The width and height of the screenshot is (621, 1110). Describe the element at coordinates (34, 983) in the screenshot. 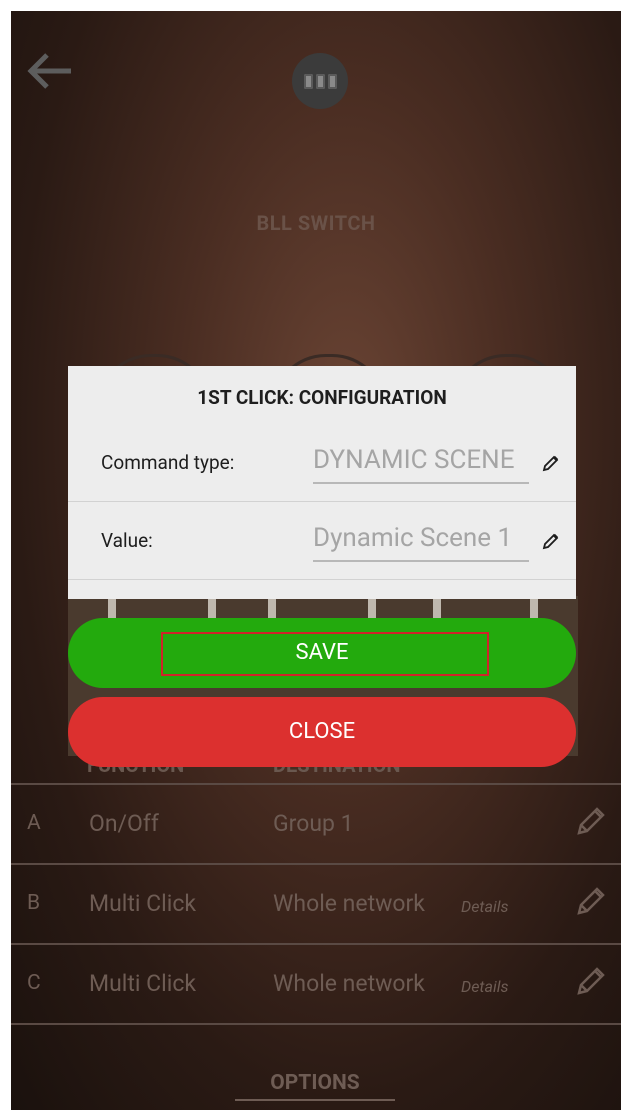

I see `row-letter: C` at that location.